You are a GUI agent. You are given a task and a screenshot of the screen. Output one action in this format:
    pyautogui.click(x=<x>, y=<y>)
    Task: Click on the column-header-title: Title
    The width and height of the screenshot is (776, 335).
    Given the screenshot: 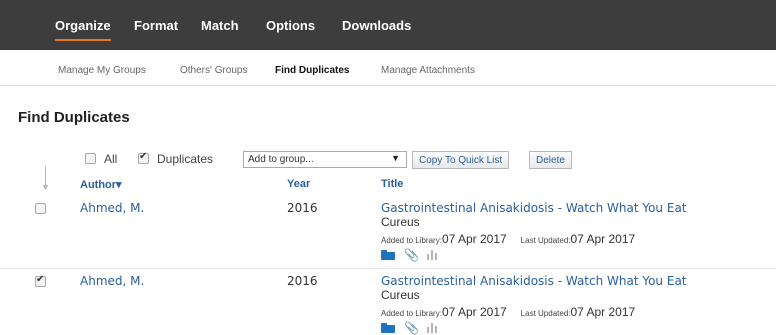 What is the action you would take?
    pyautogui.click(x=392, y=184)
    